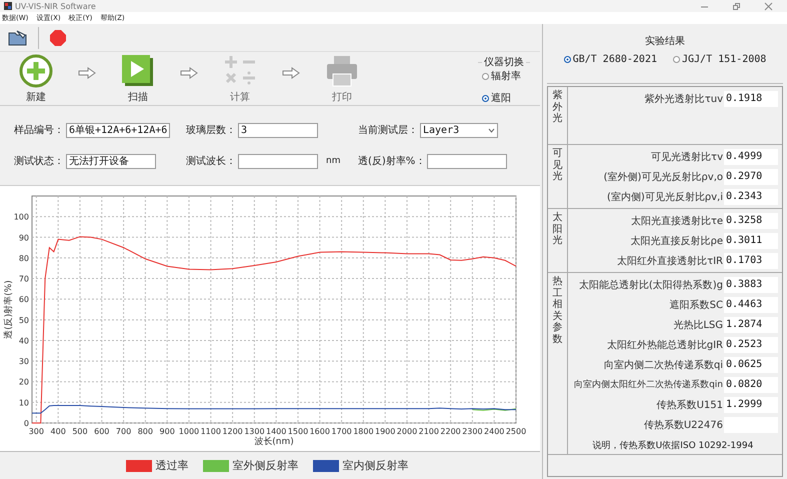 This screenshot has height=479, width=787. I want to click on axis-tick-label: 1700, so click(341, 431).